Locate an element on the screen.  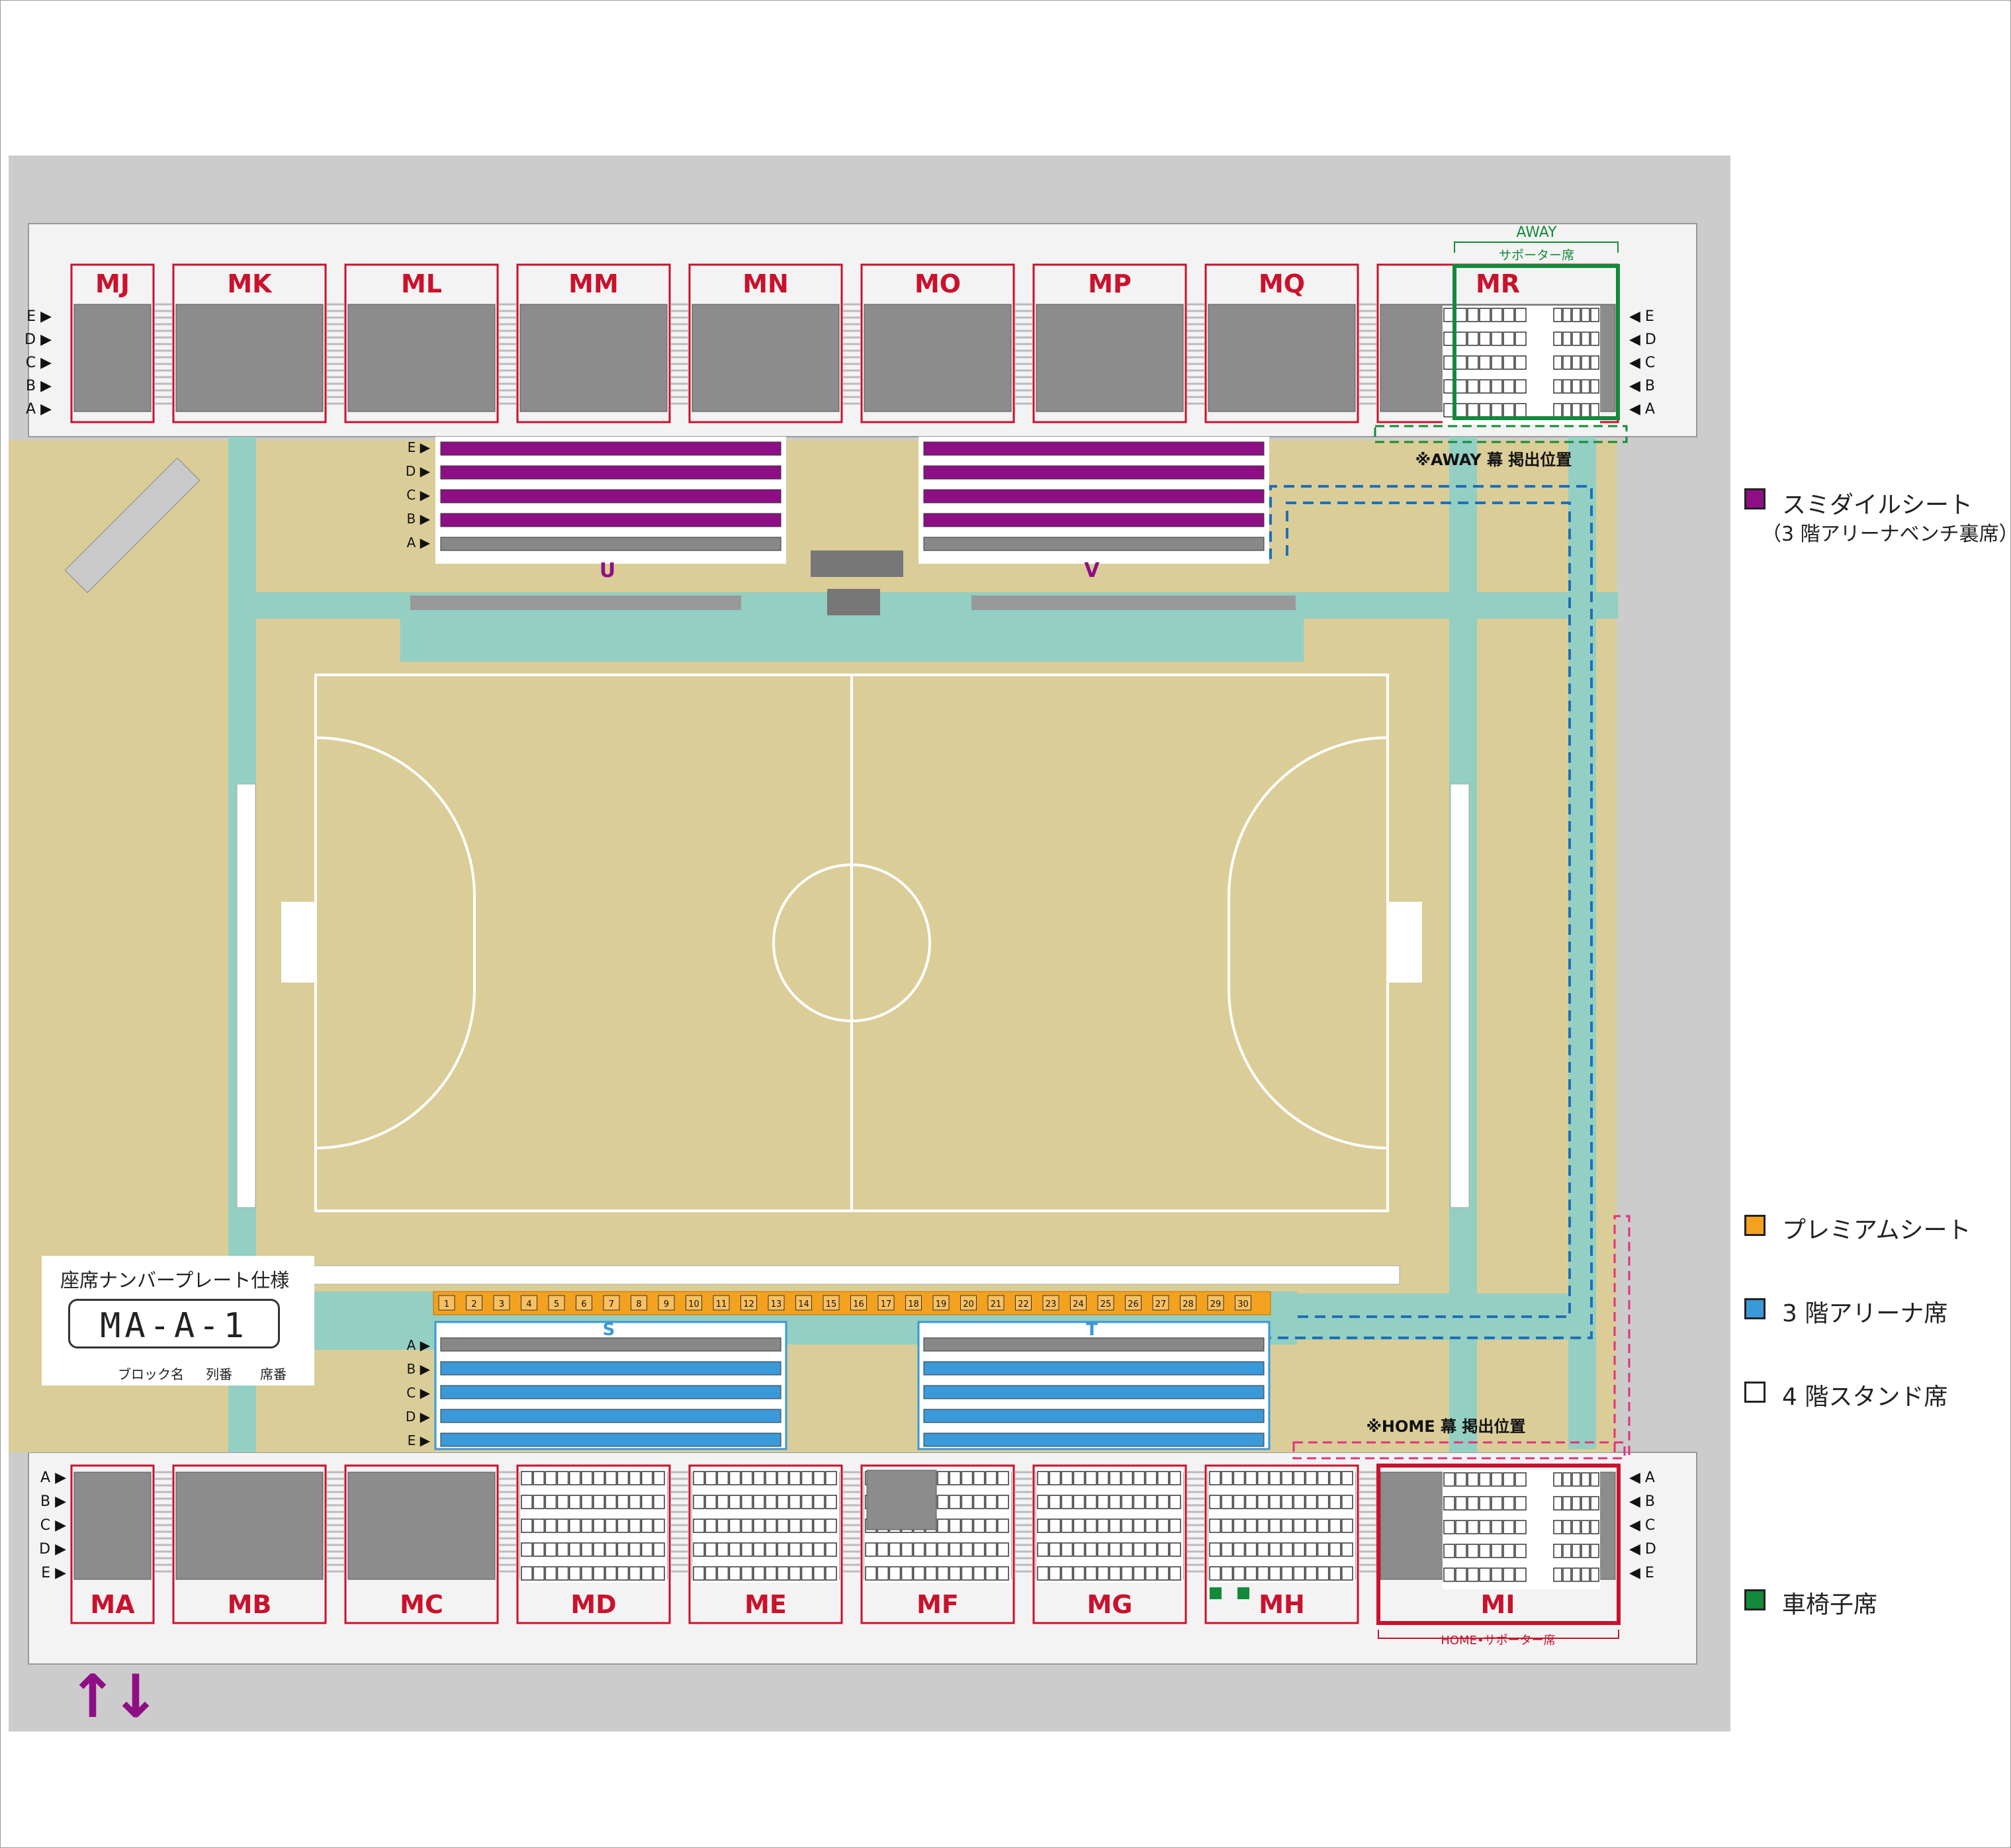
premium-seat-number: 7 is located at coordinates (611, 1304).